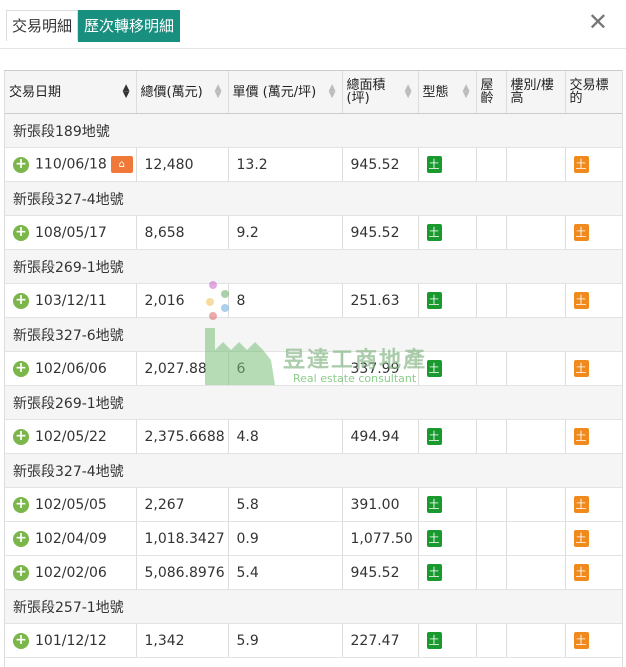 This screenshot has width=626, height=667. What do you see at coordinates (285, 640) in the screenshot?
I see `cell-unit-price: 5.9` at bounding box center [285, 640].